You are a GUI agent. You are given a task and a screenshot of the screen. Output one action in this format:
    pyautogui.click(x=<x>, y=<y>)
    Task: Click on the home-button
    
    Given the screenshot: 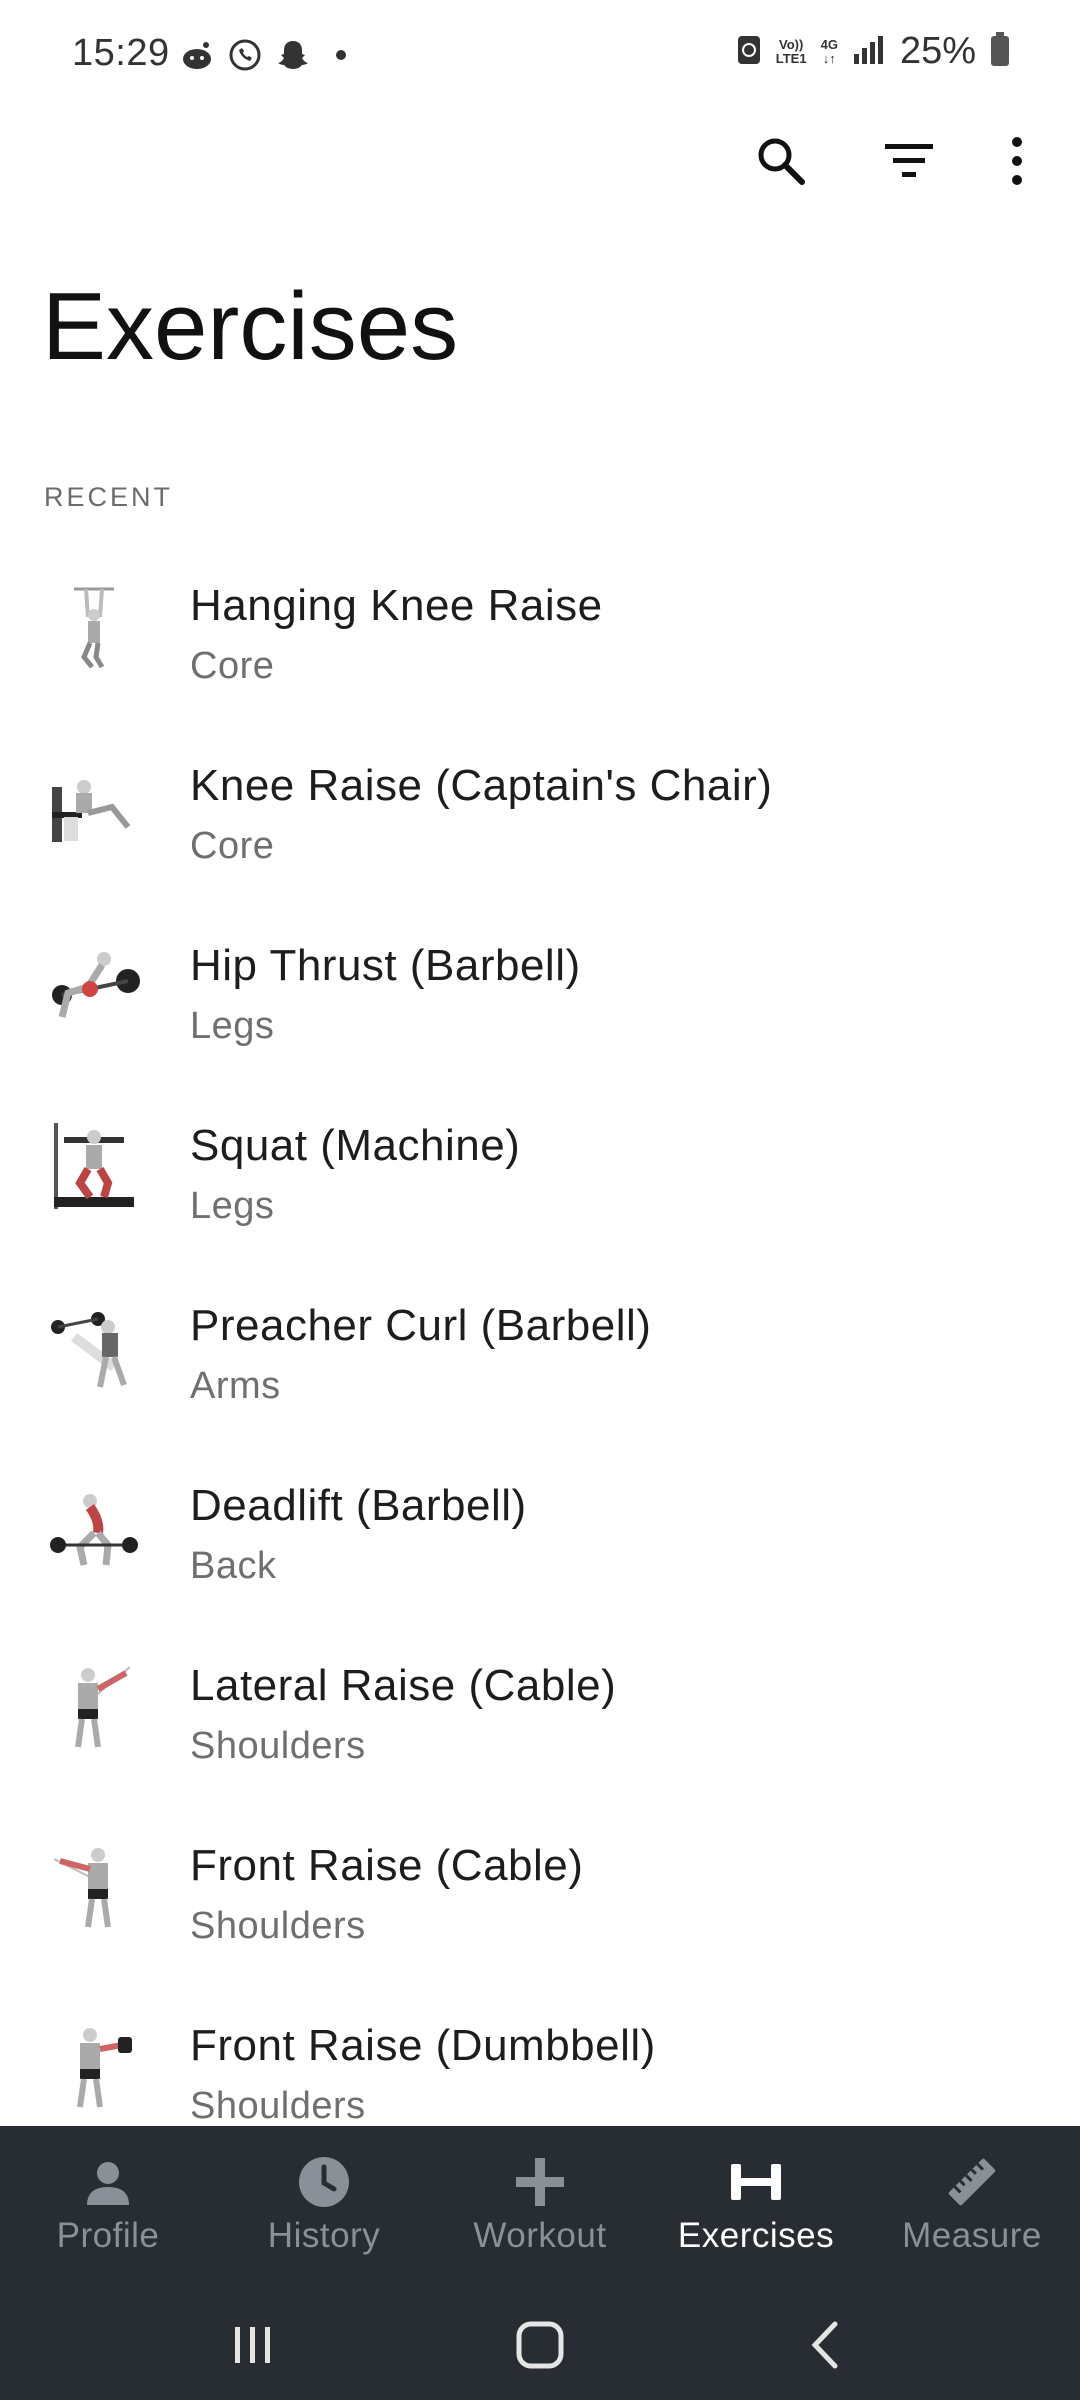 What is the action you would take?
    pyautogui.click(x=540, y=2345)
    